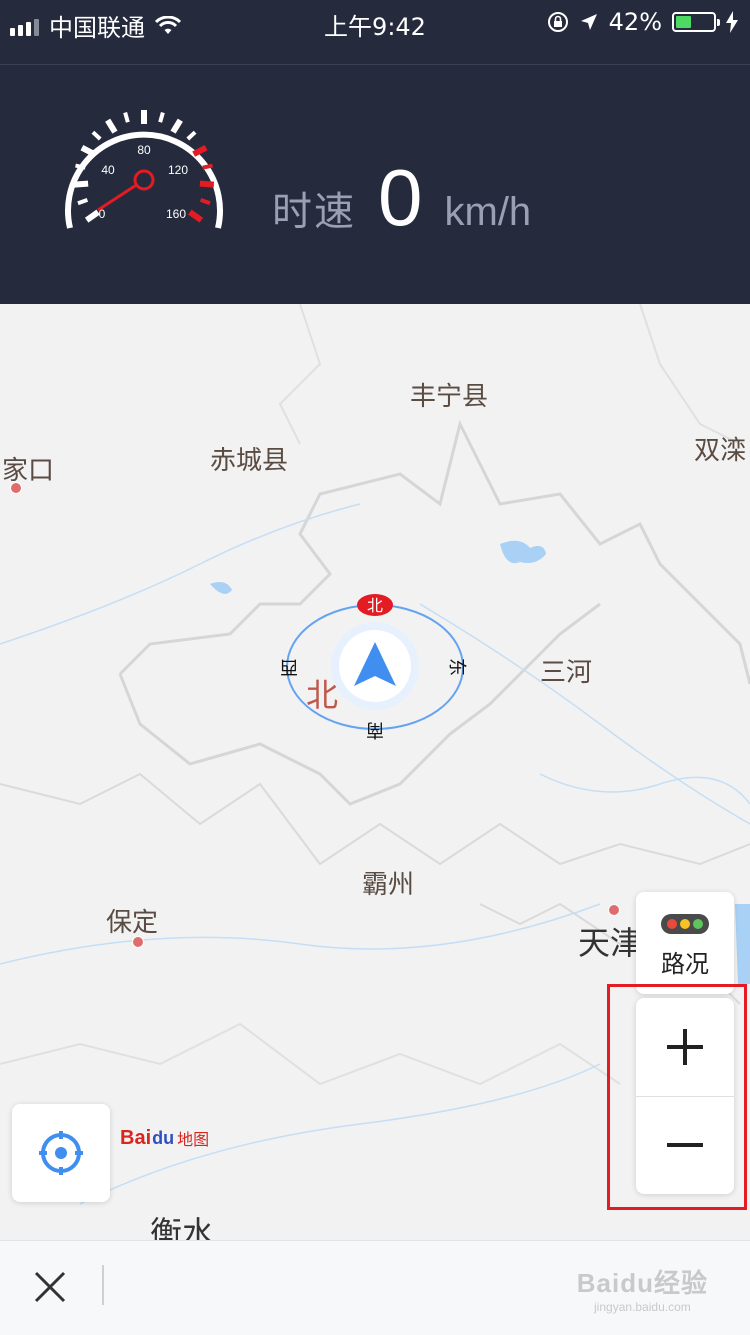 The image size is (750, 1335). What do you see at coordinates (375, 1287) in the screenshot?
I see `bottom-bar: Baidu经验 jingyan.baidu.com` at bounding box center [375, 1287].